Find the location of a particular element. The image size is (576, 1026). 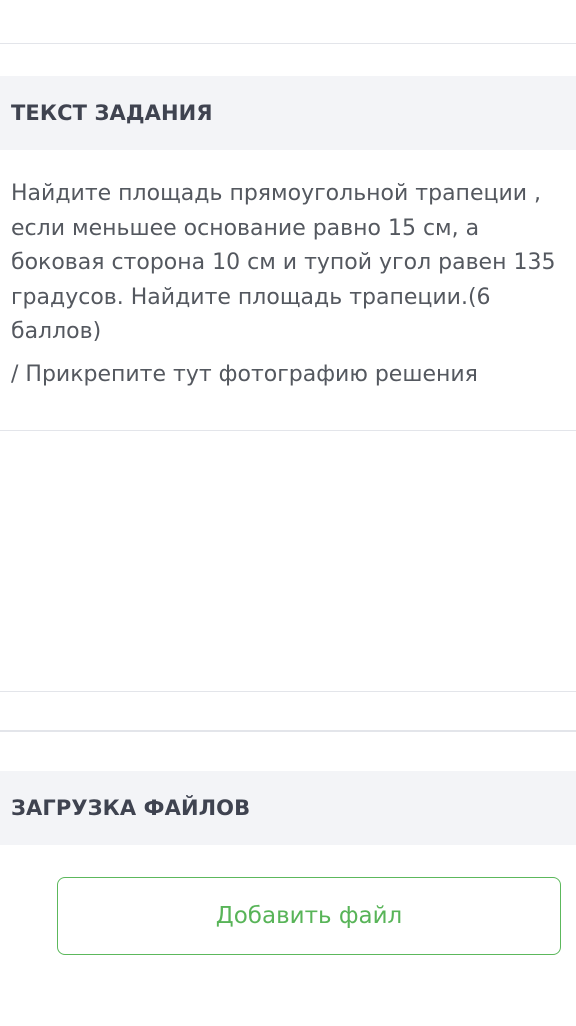

upload-section-header: ЗАГРУЗКА ФАЙЛОВ is located at coordinates (288, 808).